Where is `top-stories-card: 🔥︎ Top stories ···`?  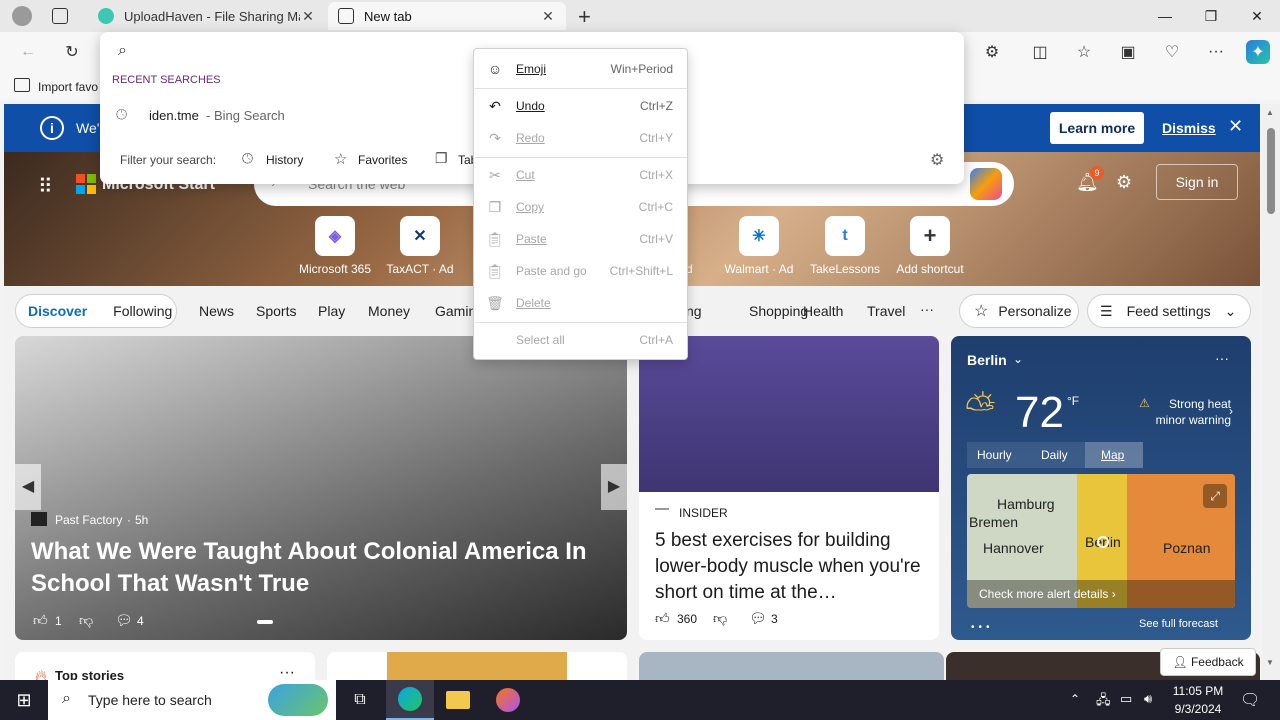 top-stories-card: 🔥︎ Top stories ··· is located at coordinates (165, 666).